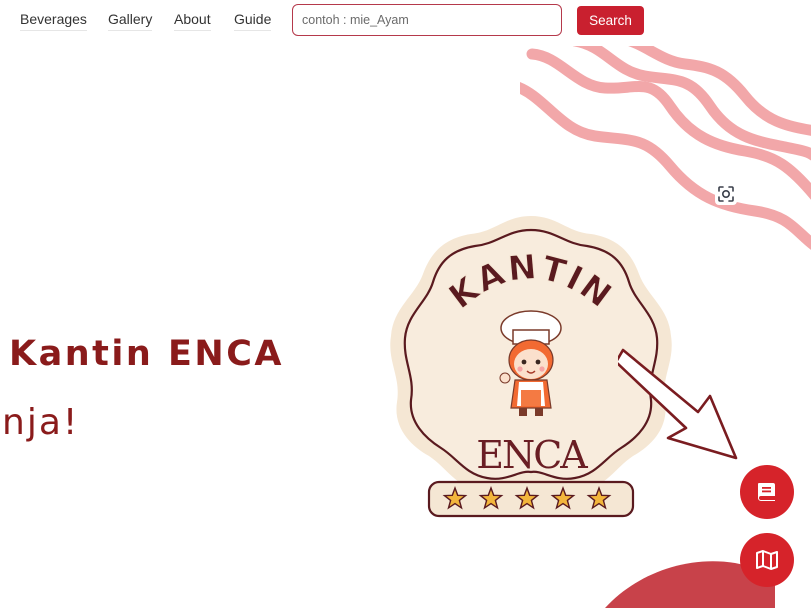 The height and width of the screenshot is (608, 811). I want to click on search-input, so click(427, 20).